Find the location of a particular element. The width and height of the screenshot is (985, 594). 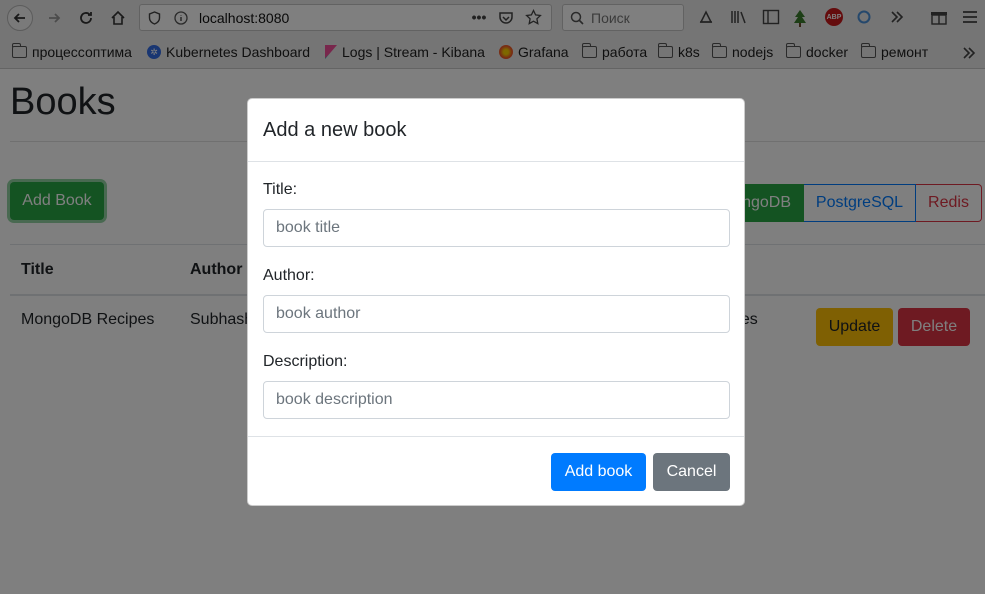

description-input is located at coordinates (496, 400).